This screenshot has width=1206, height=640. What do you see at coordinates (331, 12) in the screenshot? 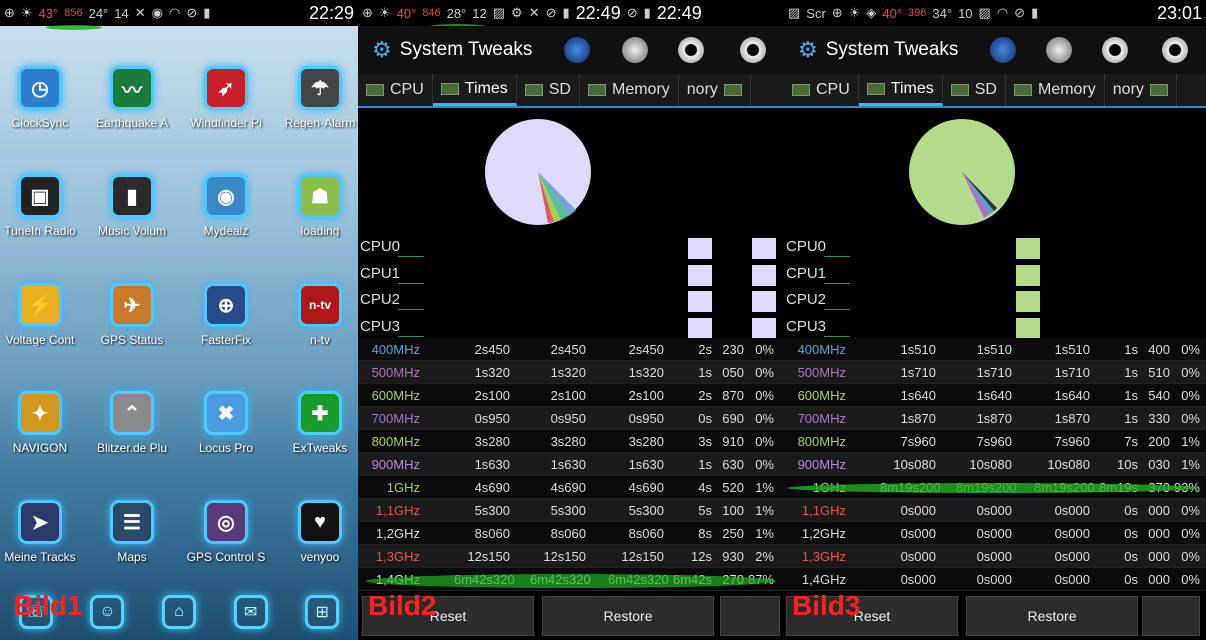
I see `clock: 22:29` at bounding box center [331, 12].